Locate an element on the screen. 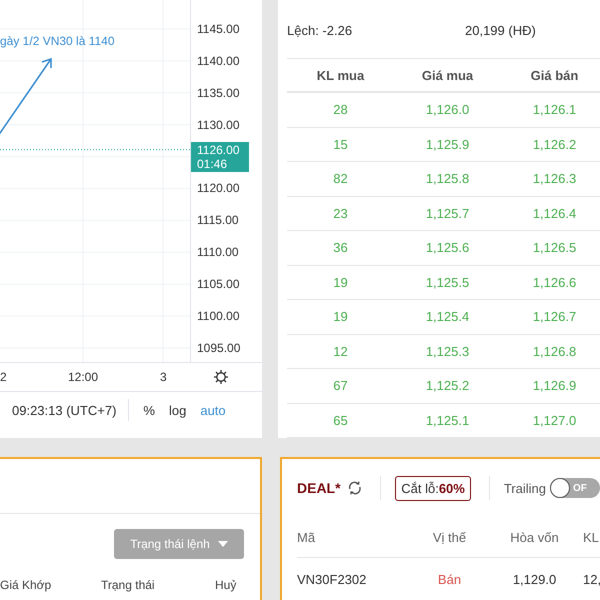  time-label: 2 is located at coordinates (3, 377).